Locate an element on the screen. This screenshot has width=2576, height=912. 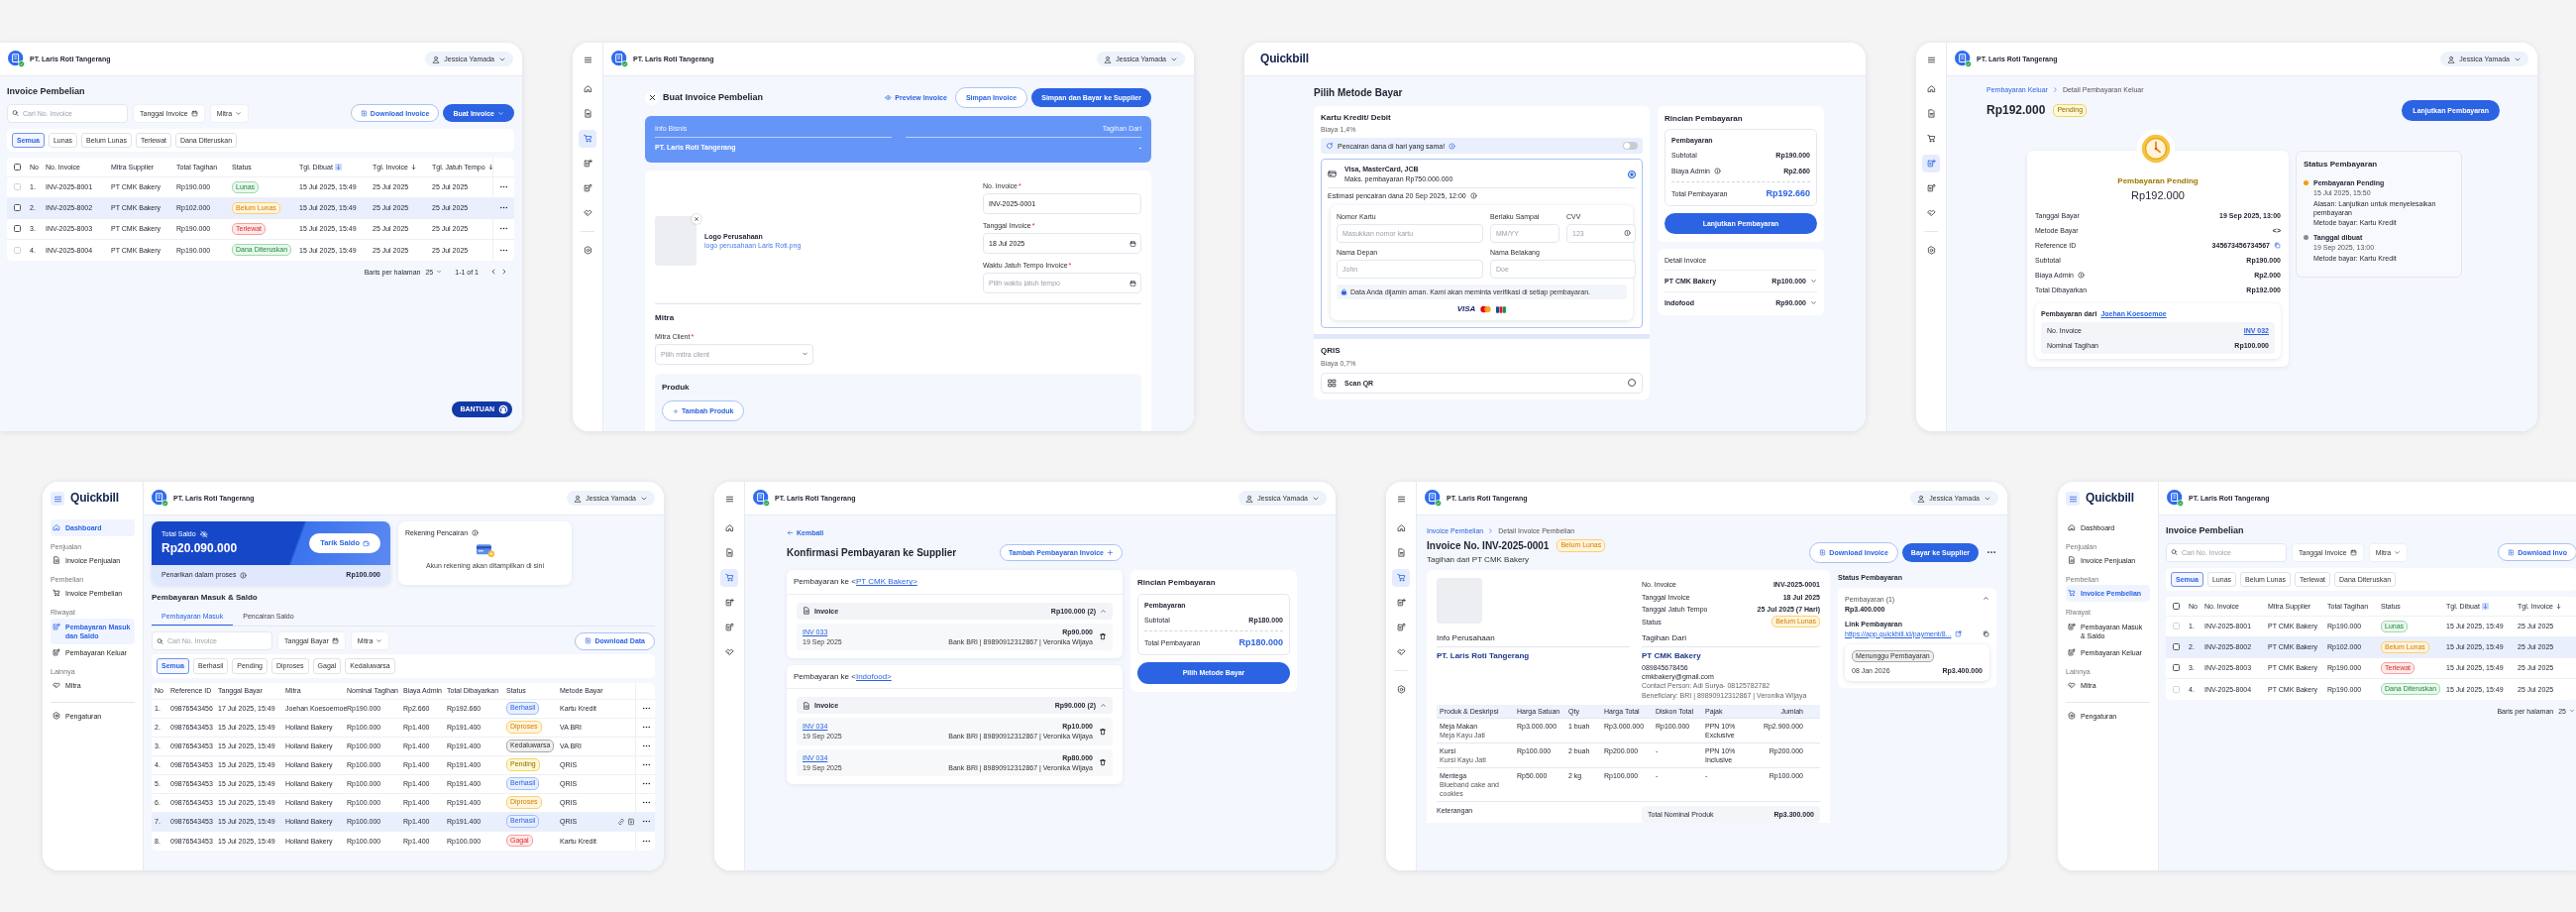
headset-icon is located at coordinates (503, 409).